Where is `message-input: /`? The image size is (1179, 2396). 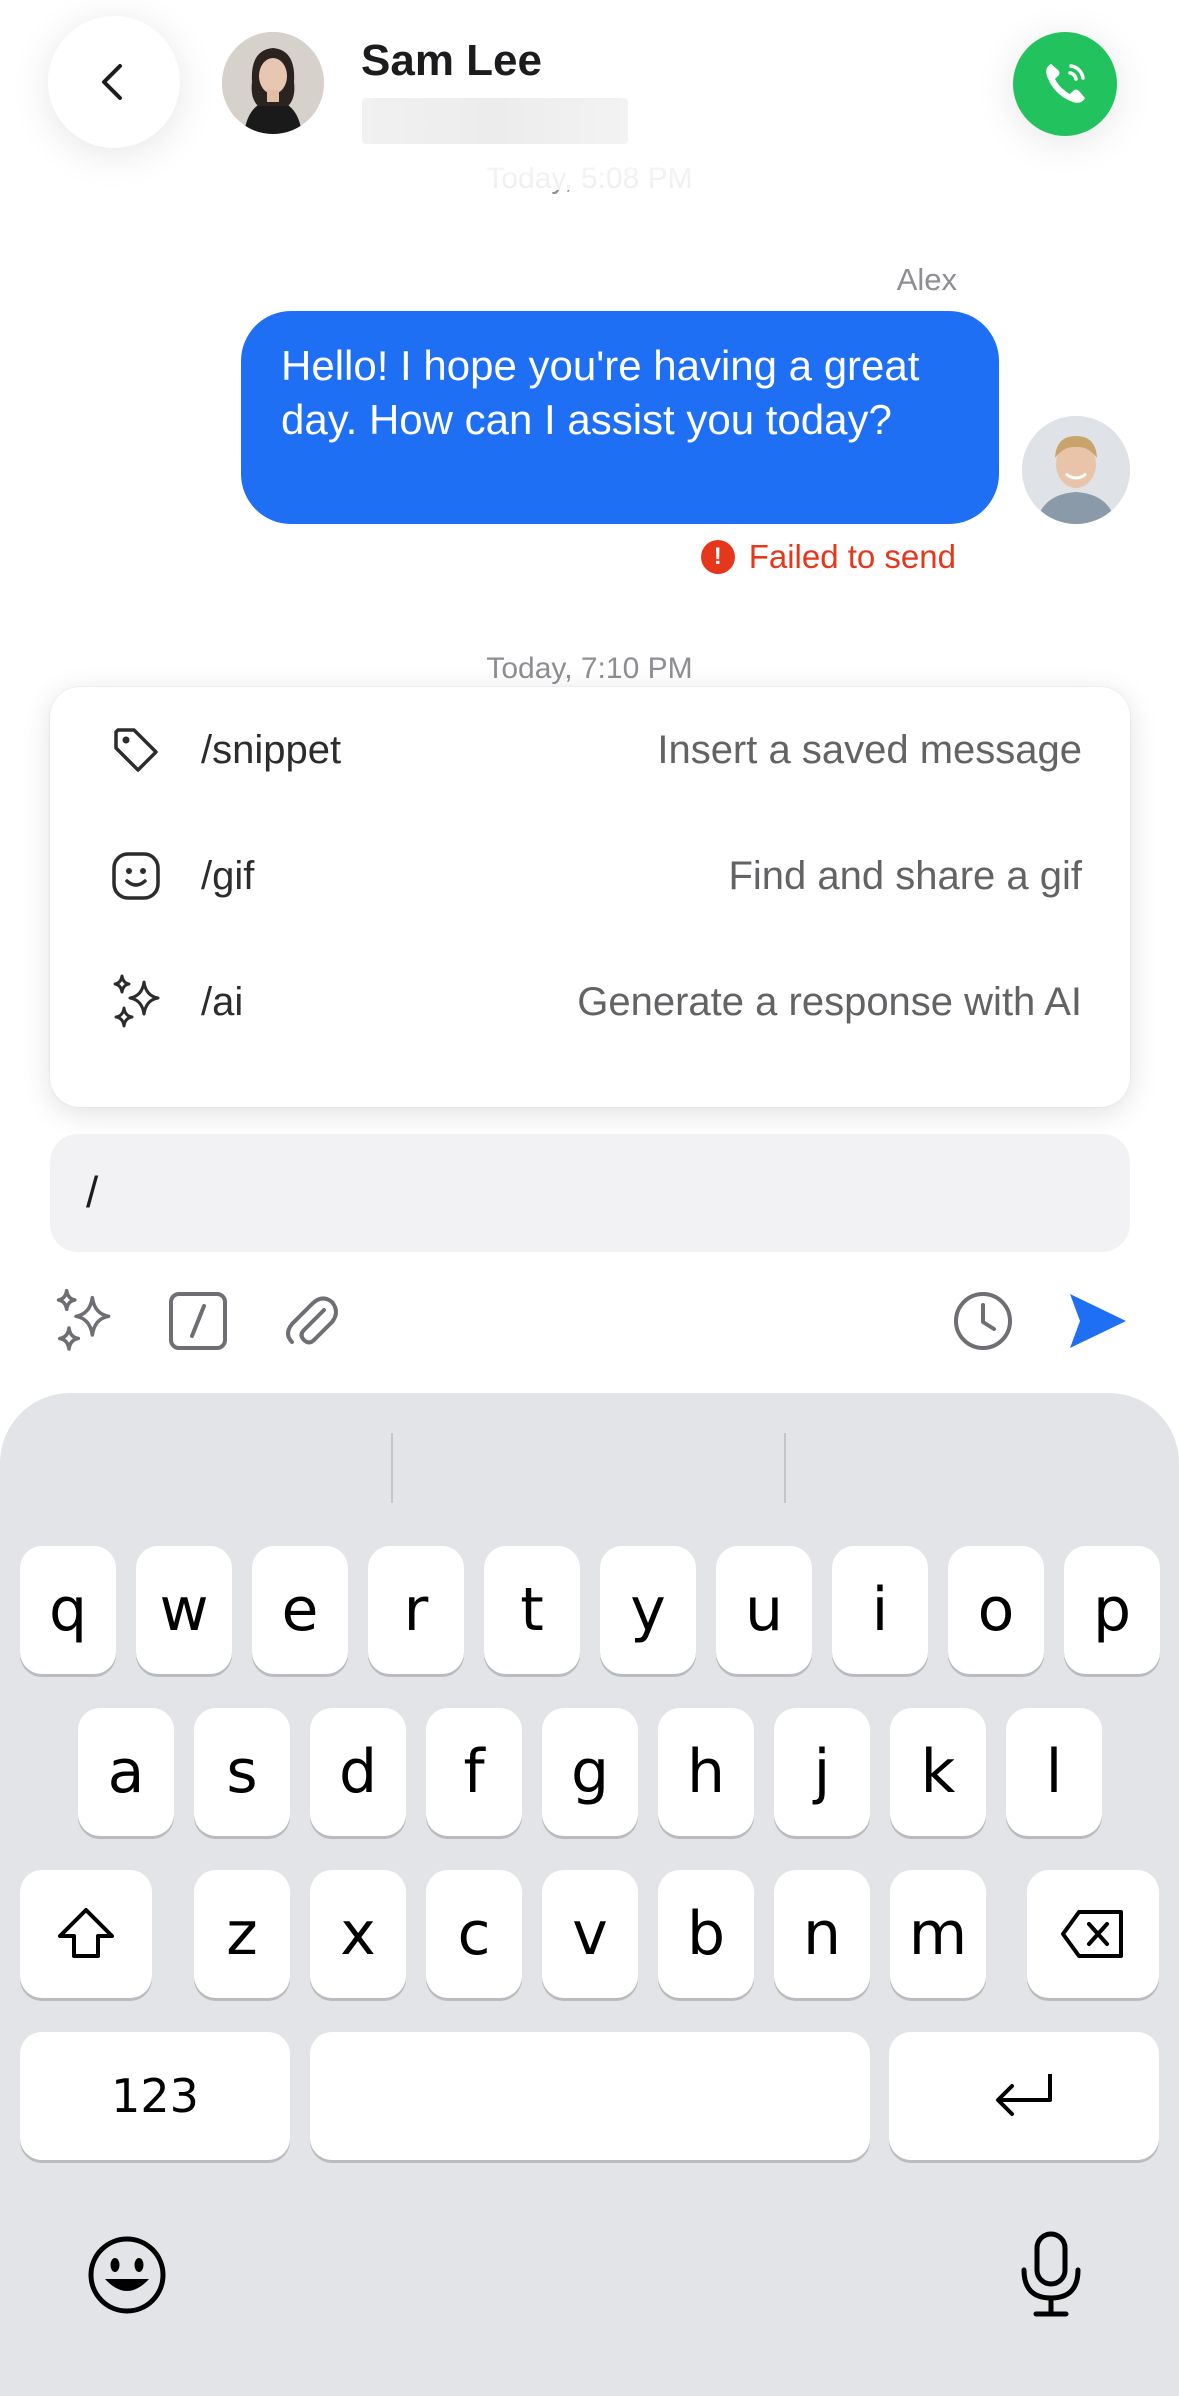
message-input: / is located at coordinates (590, 1193).